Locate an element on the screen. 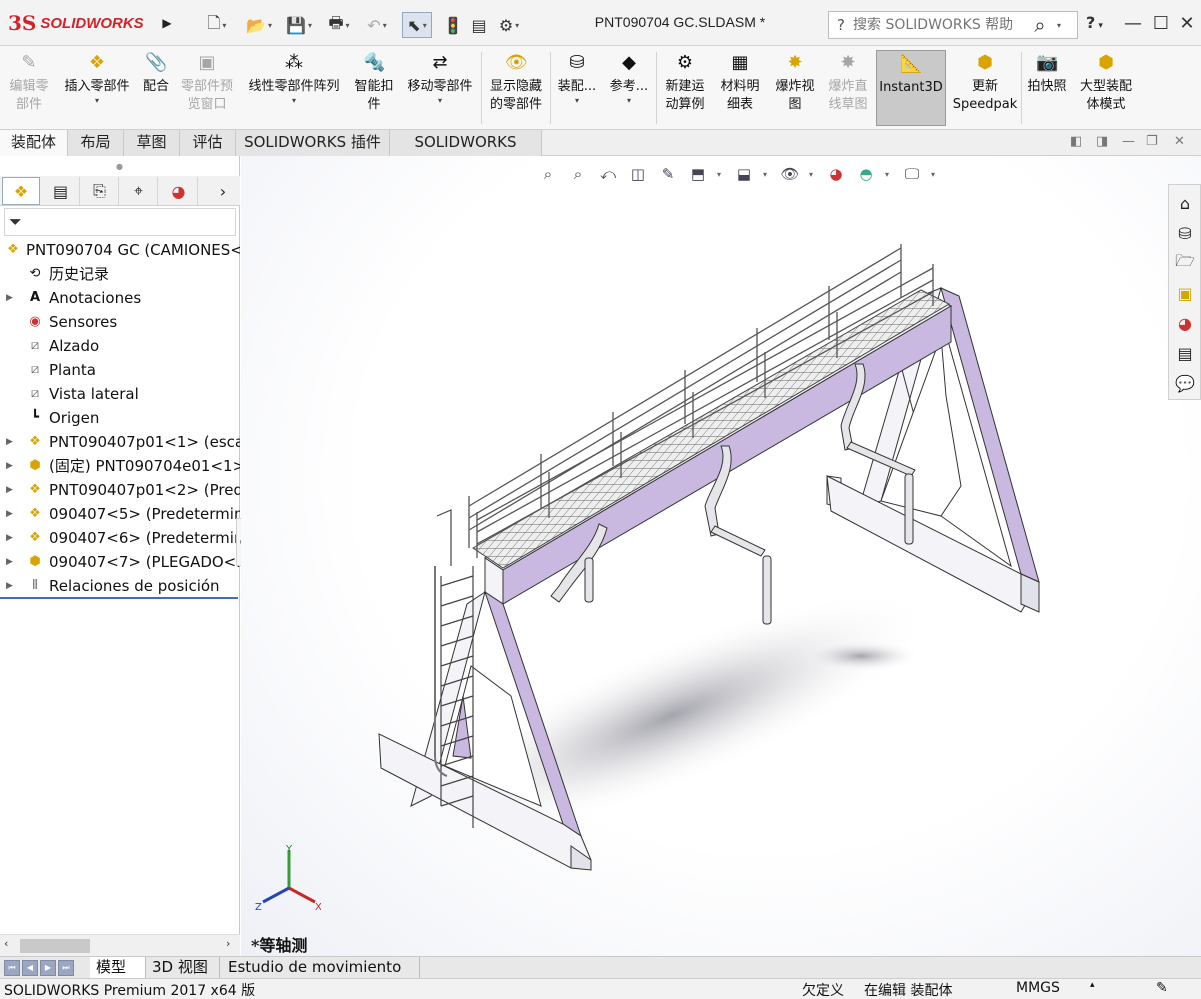 This screenshot has width=1201, height=999. assembly-features-button: ⛁ 装配... ▾ is located at coordinates (577, 88).